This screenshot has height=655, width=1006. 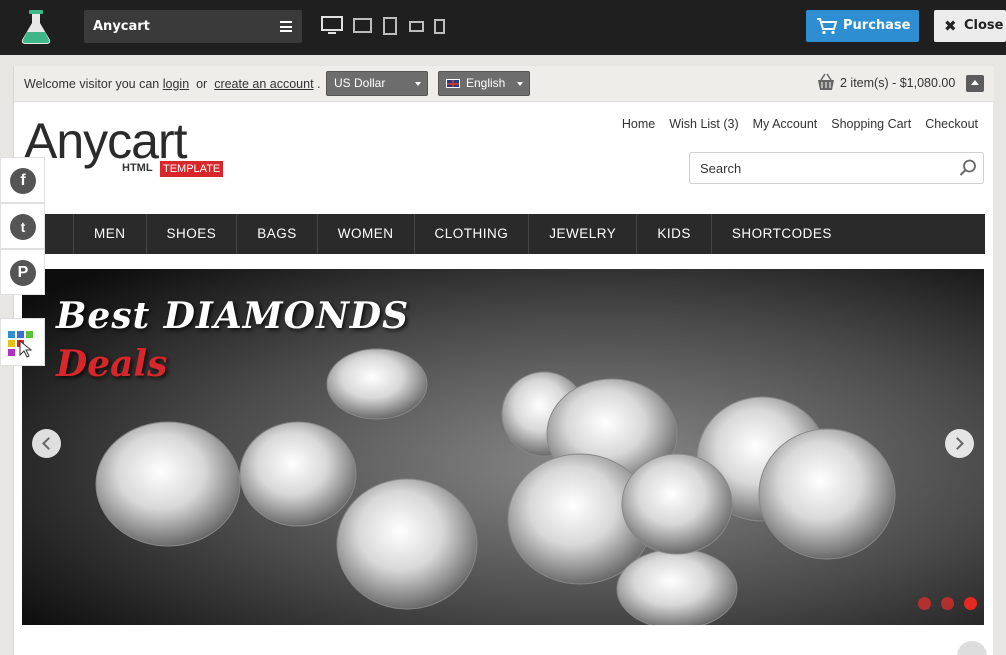 What do you see at coordinates (277, 234) in the screenshot?
I see `nav-item-bags: BAGS` at bounding box center [277, 234].